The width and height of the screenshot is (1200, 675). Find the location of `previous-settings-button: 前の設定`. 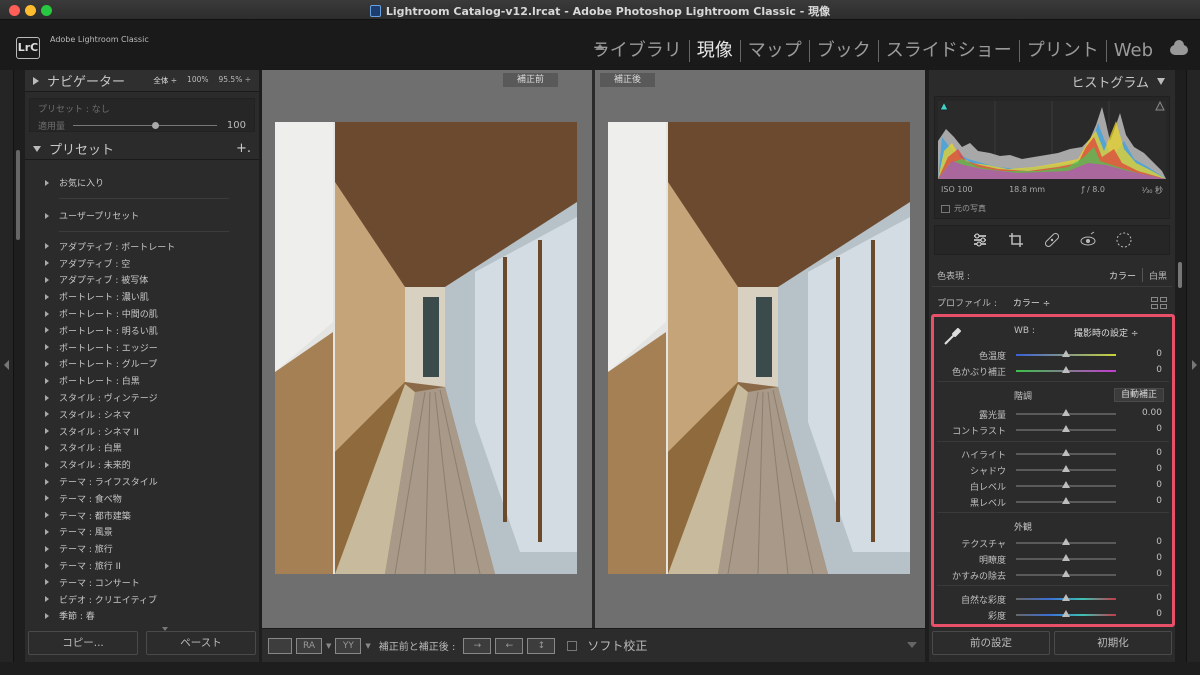

previous-settings-button: 前の設定 is located at coordinates (991, 643).